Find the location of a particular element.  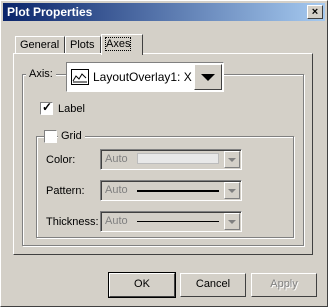

title-bar: Plot Properties × is located at coordinates (164, 12).